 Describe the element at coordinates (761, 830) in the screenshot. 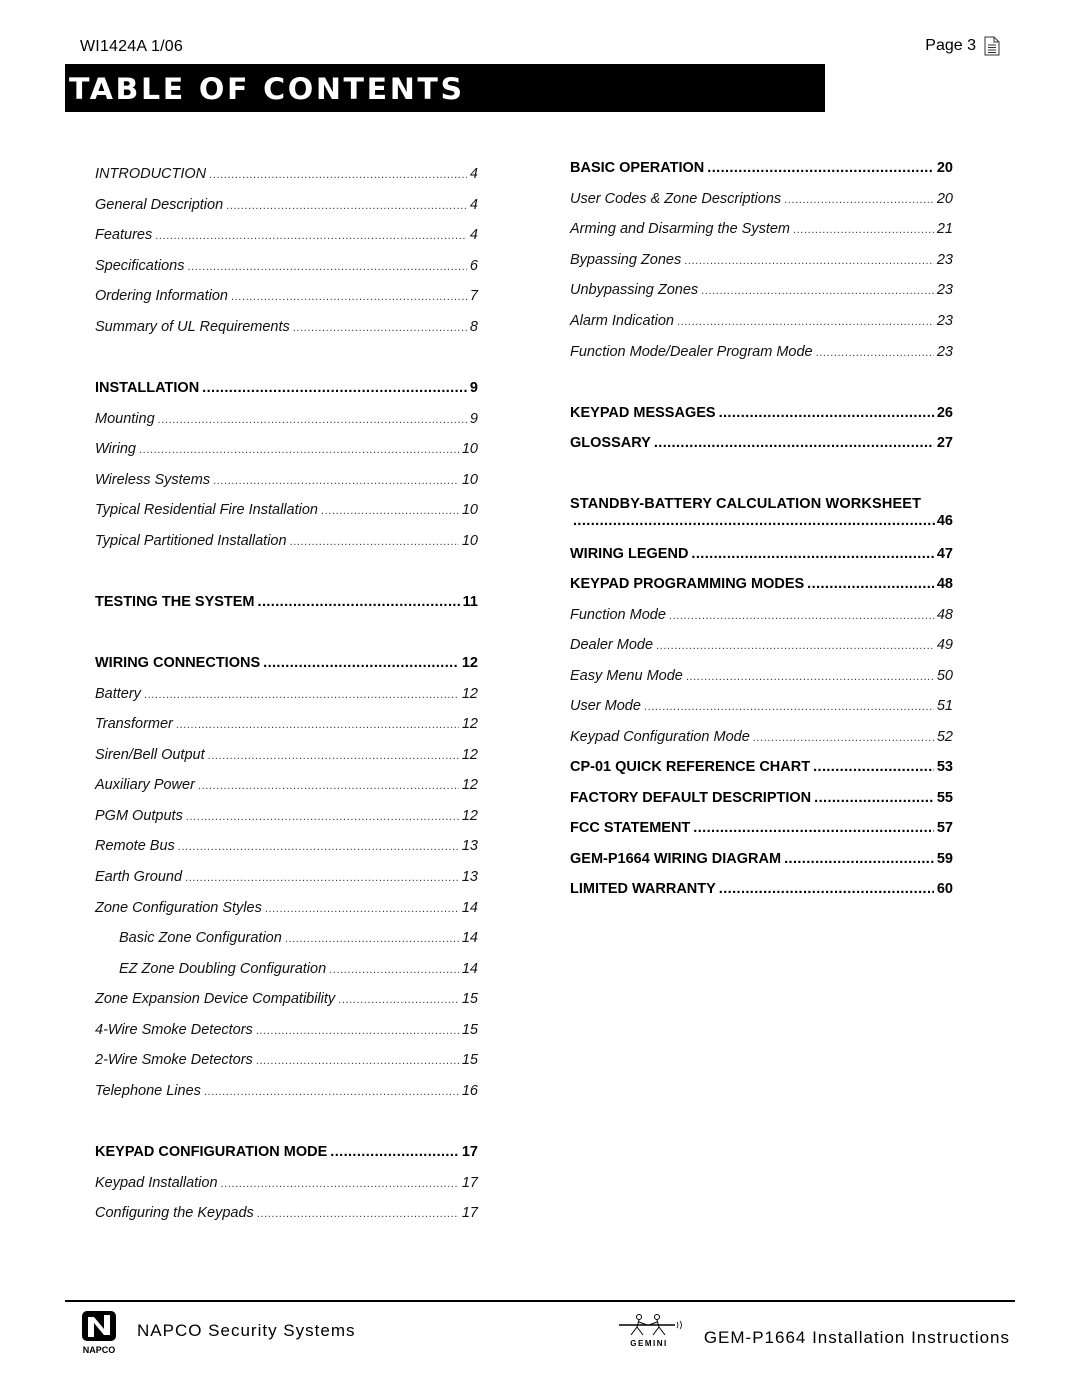

I see `toc-entry: FCC STATEMENT 57` at that location.